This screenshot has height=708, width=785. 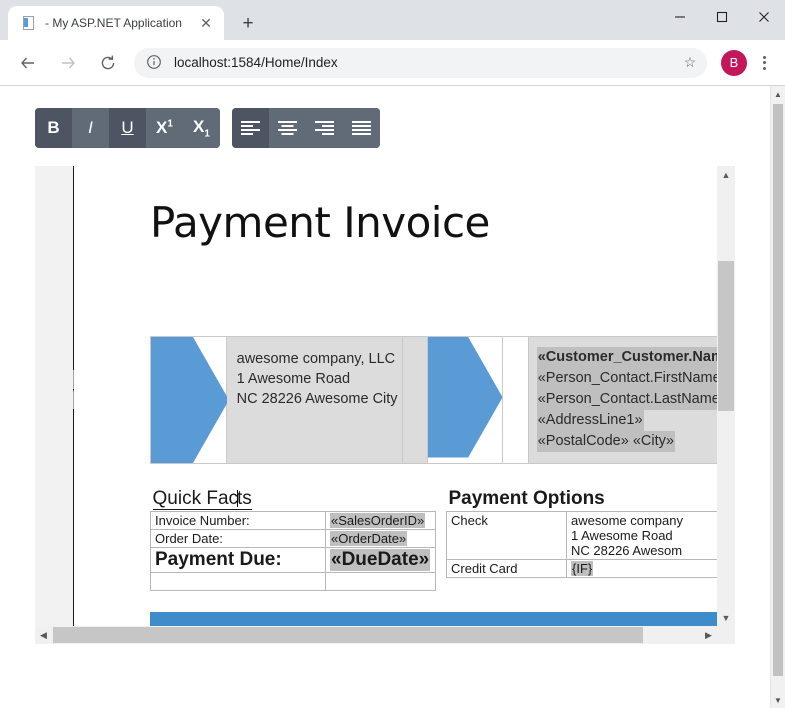 I want to click on table-row: Payment Options, so click(x=581, y=500).